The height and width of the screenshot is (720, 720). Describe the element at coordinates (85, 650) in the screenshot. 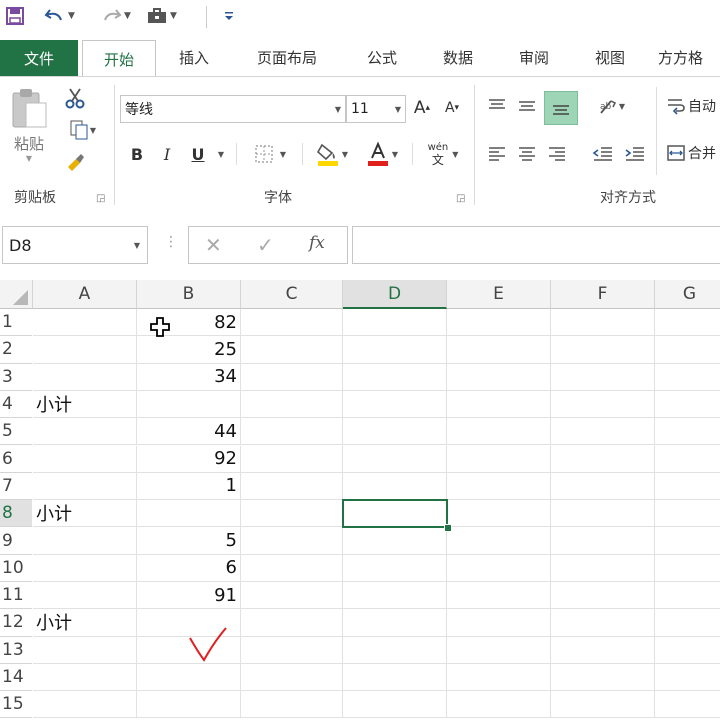

I see `cell-a13` at that location.